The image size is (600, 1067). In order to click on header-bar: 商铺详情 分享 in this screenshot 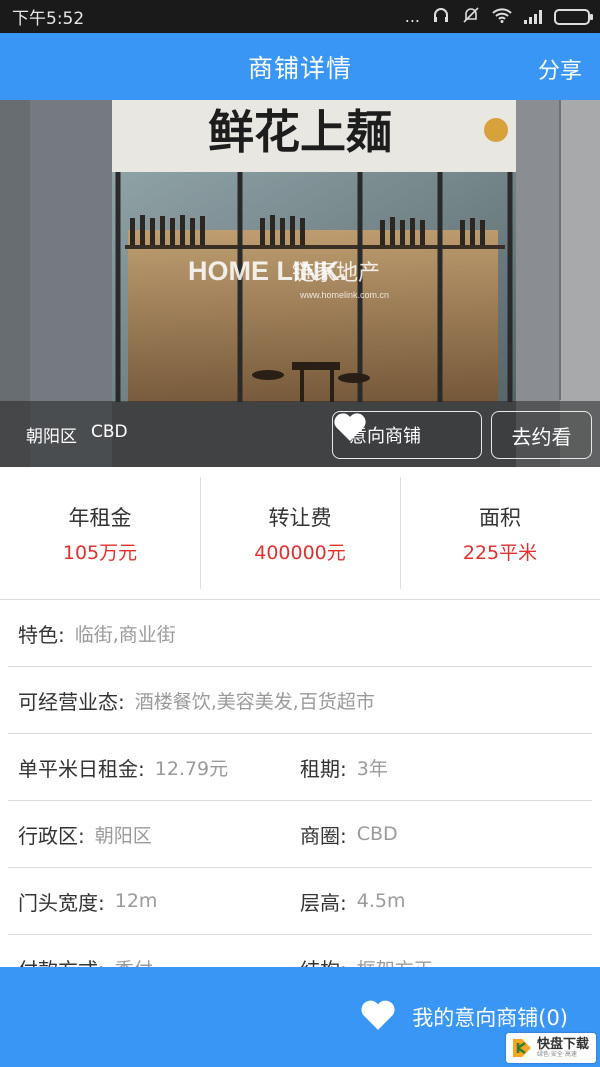, I will do `click(300, 66)`.